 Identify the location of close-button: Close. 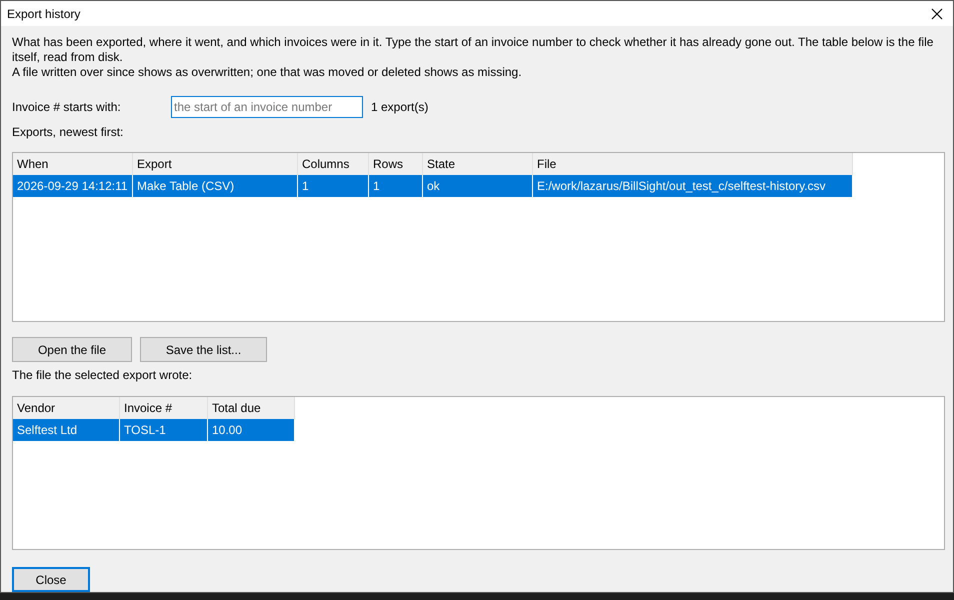
(51, 579).